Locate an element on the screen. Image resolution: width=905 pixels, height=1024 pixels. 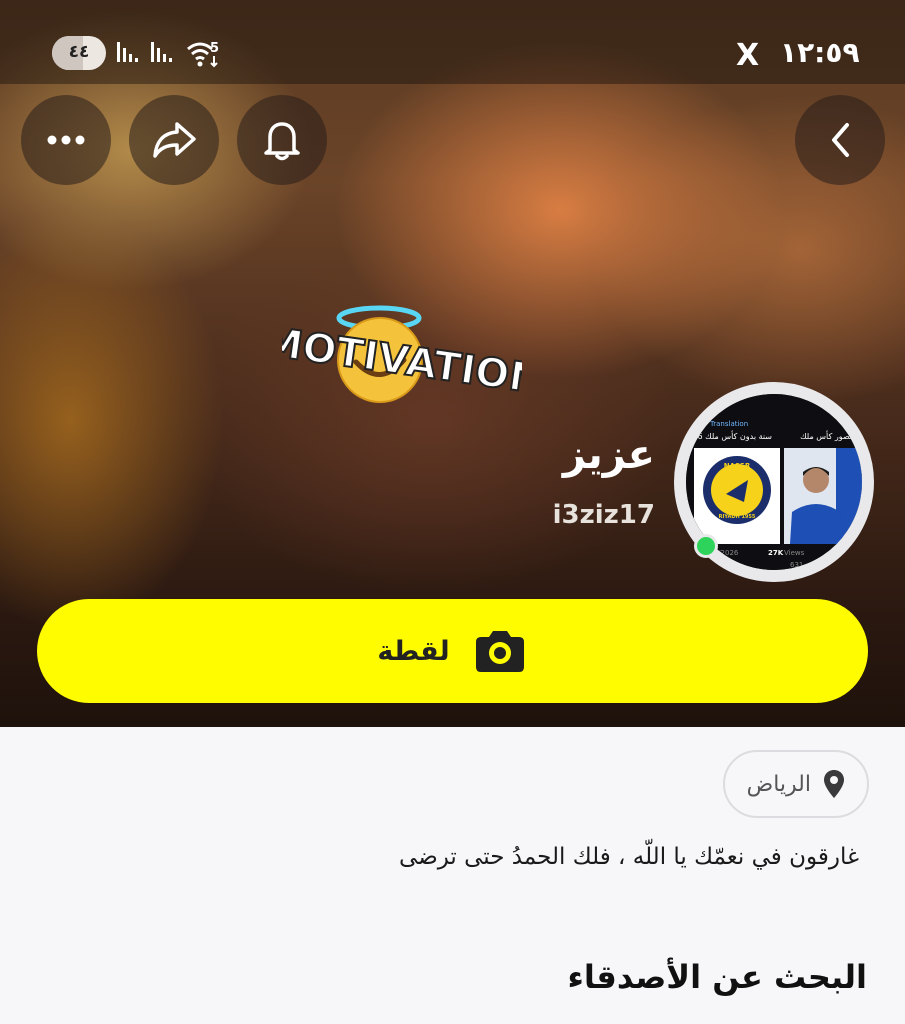
battery-indicator: ٤٤ is located at coordinates (79, 53).